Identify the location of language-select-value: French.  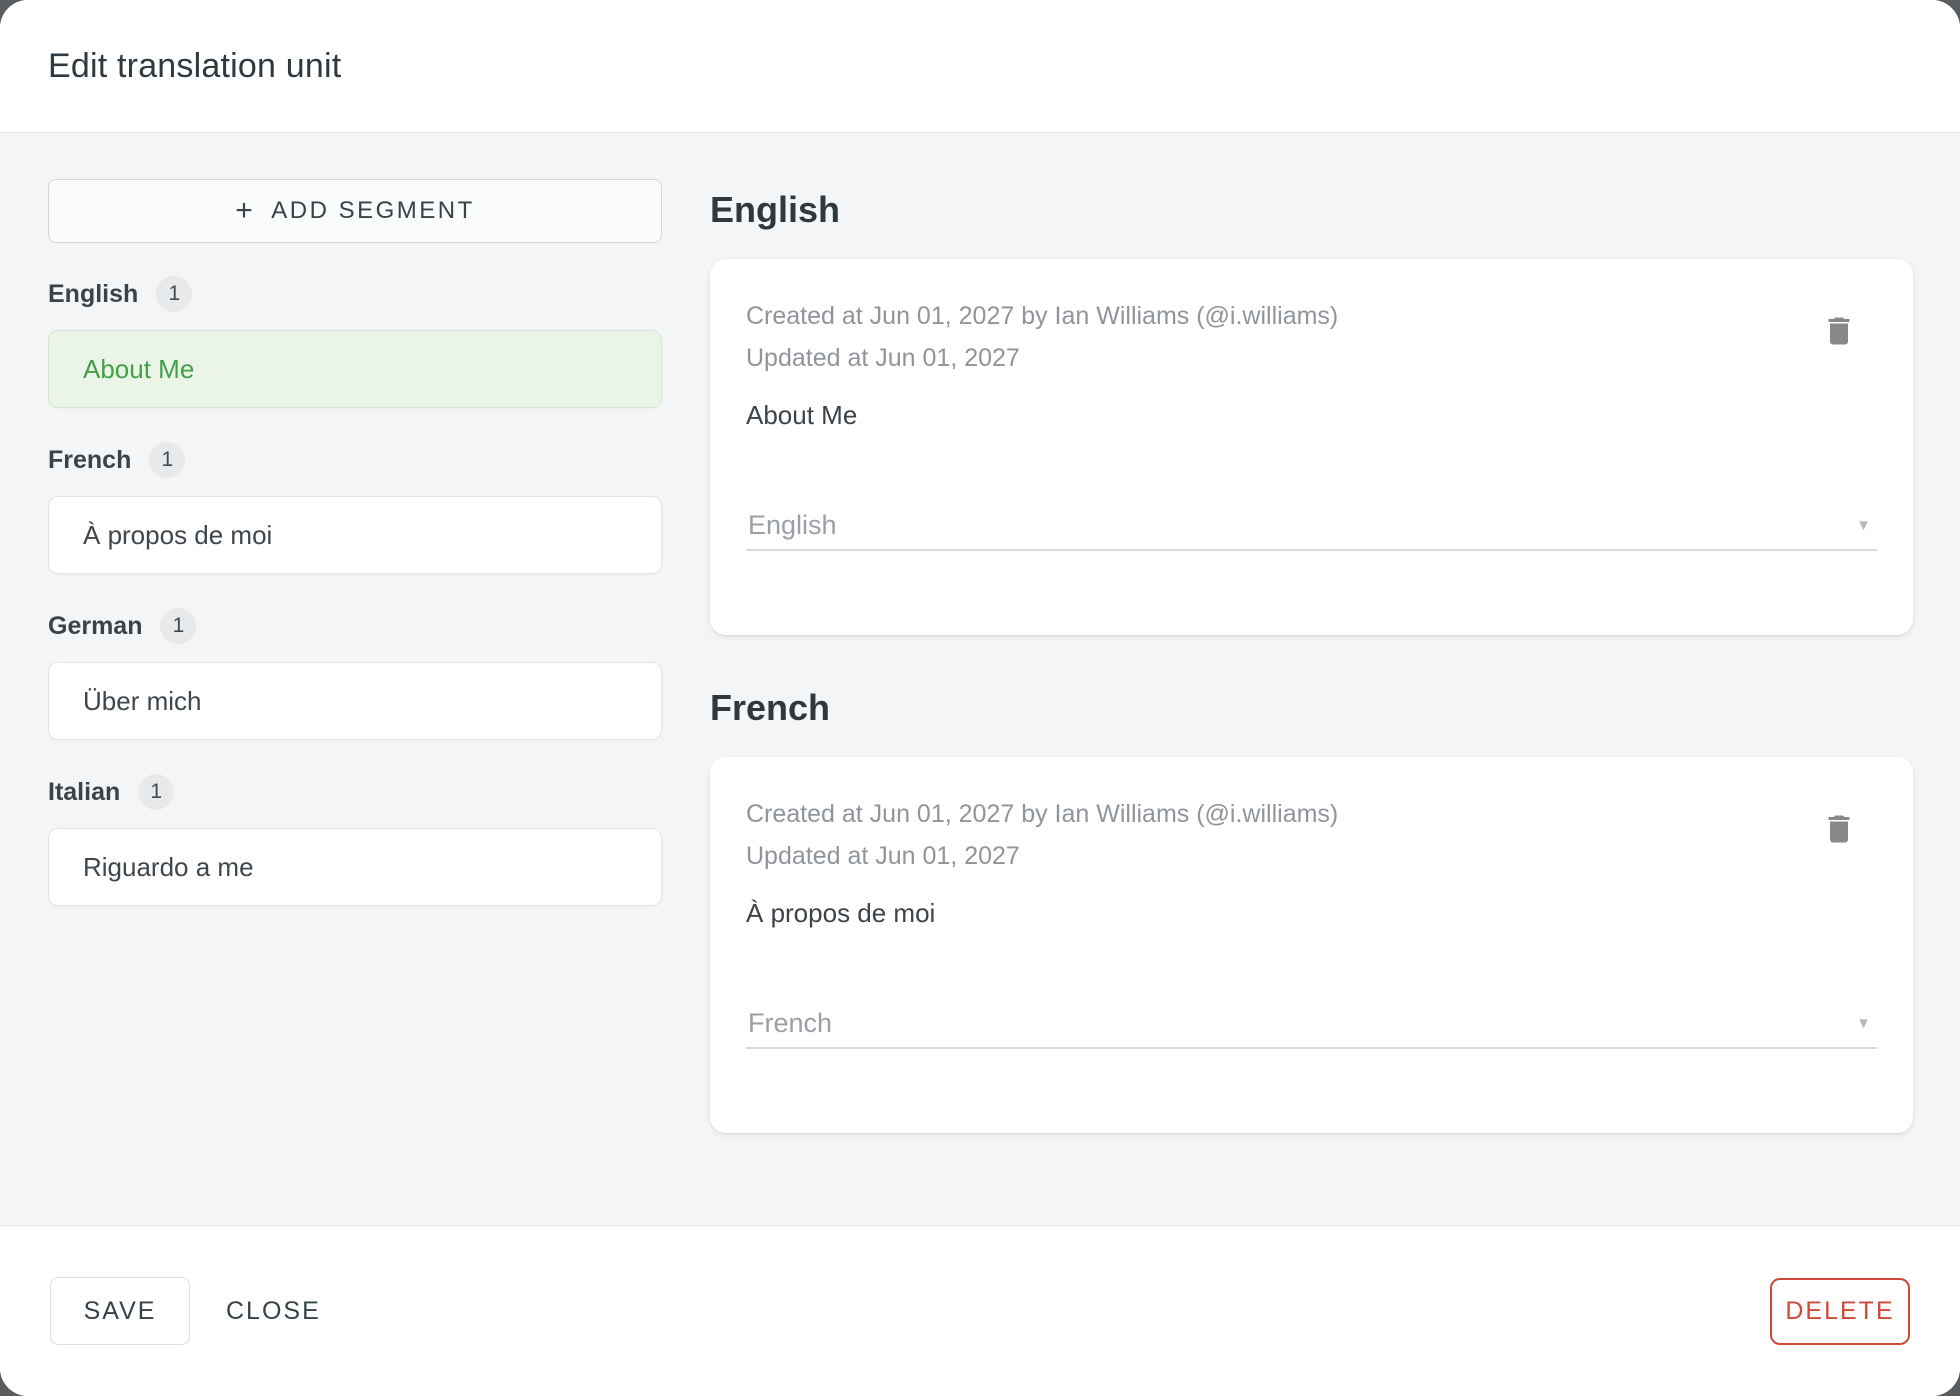
(790, 1022).